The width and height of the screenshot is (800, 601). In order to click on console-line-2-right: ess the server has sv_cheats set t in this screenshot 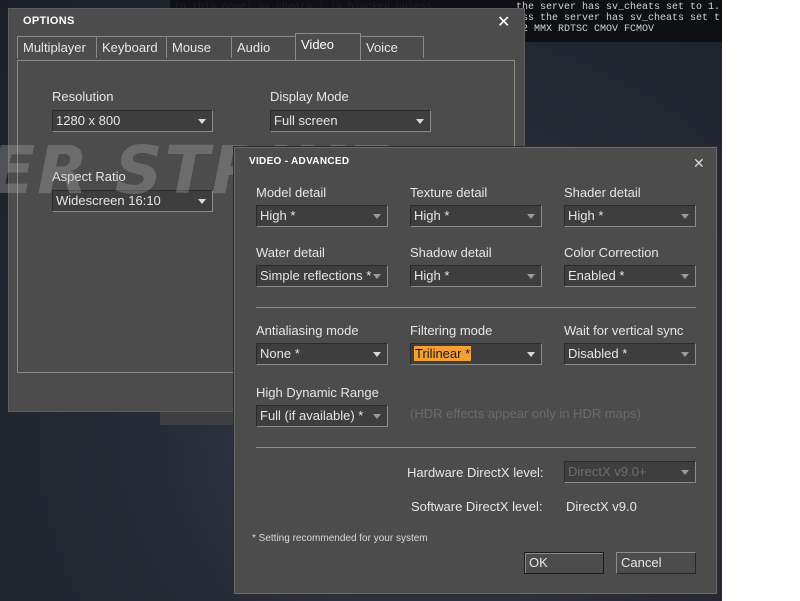, I will do `click(618, 18)`.